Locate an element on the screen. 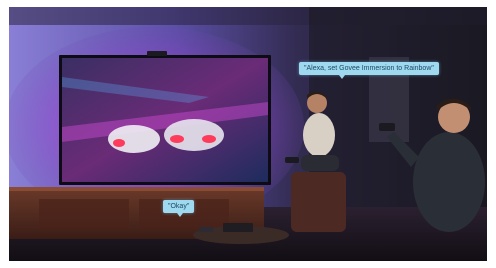 The height and width of the screenshot is (268, 496). controller-right is located at coordinates (387, 127).